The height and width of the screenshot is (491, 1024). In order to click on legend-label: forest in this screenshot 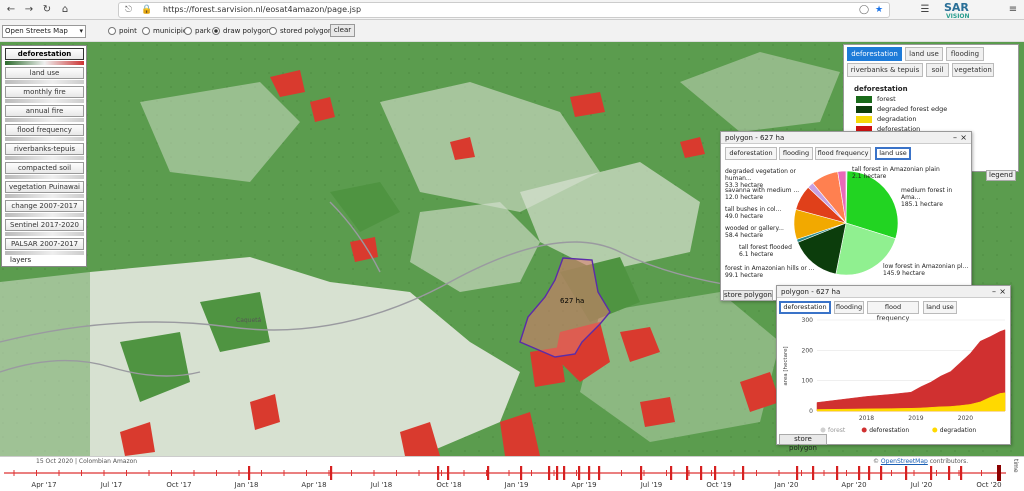, I will do `click(837, 430)`.